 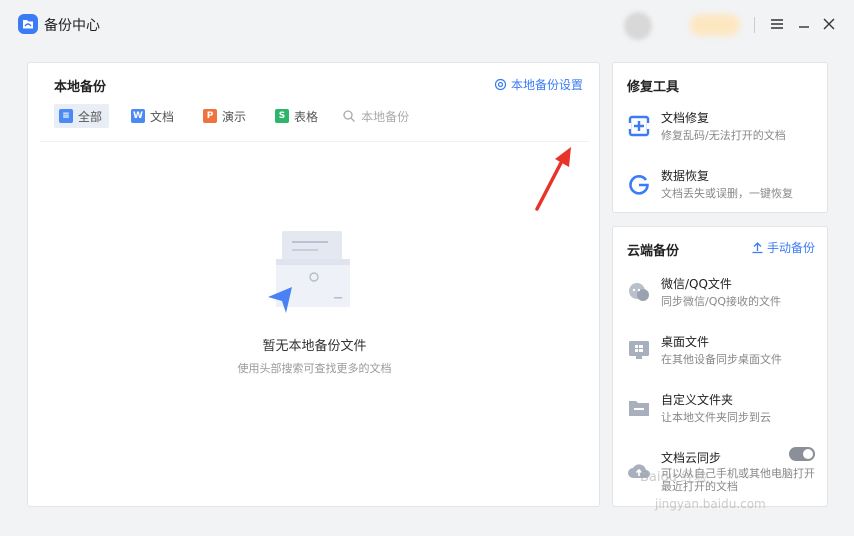 I want to click on item-desc: 文档丢失或误删，一键恢复, so click(x=727, y=193).